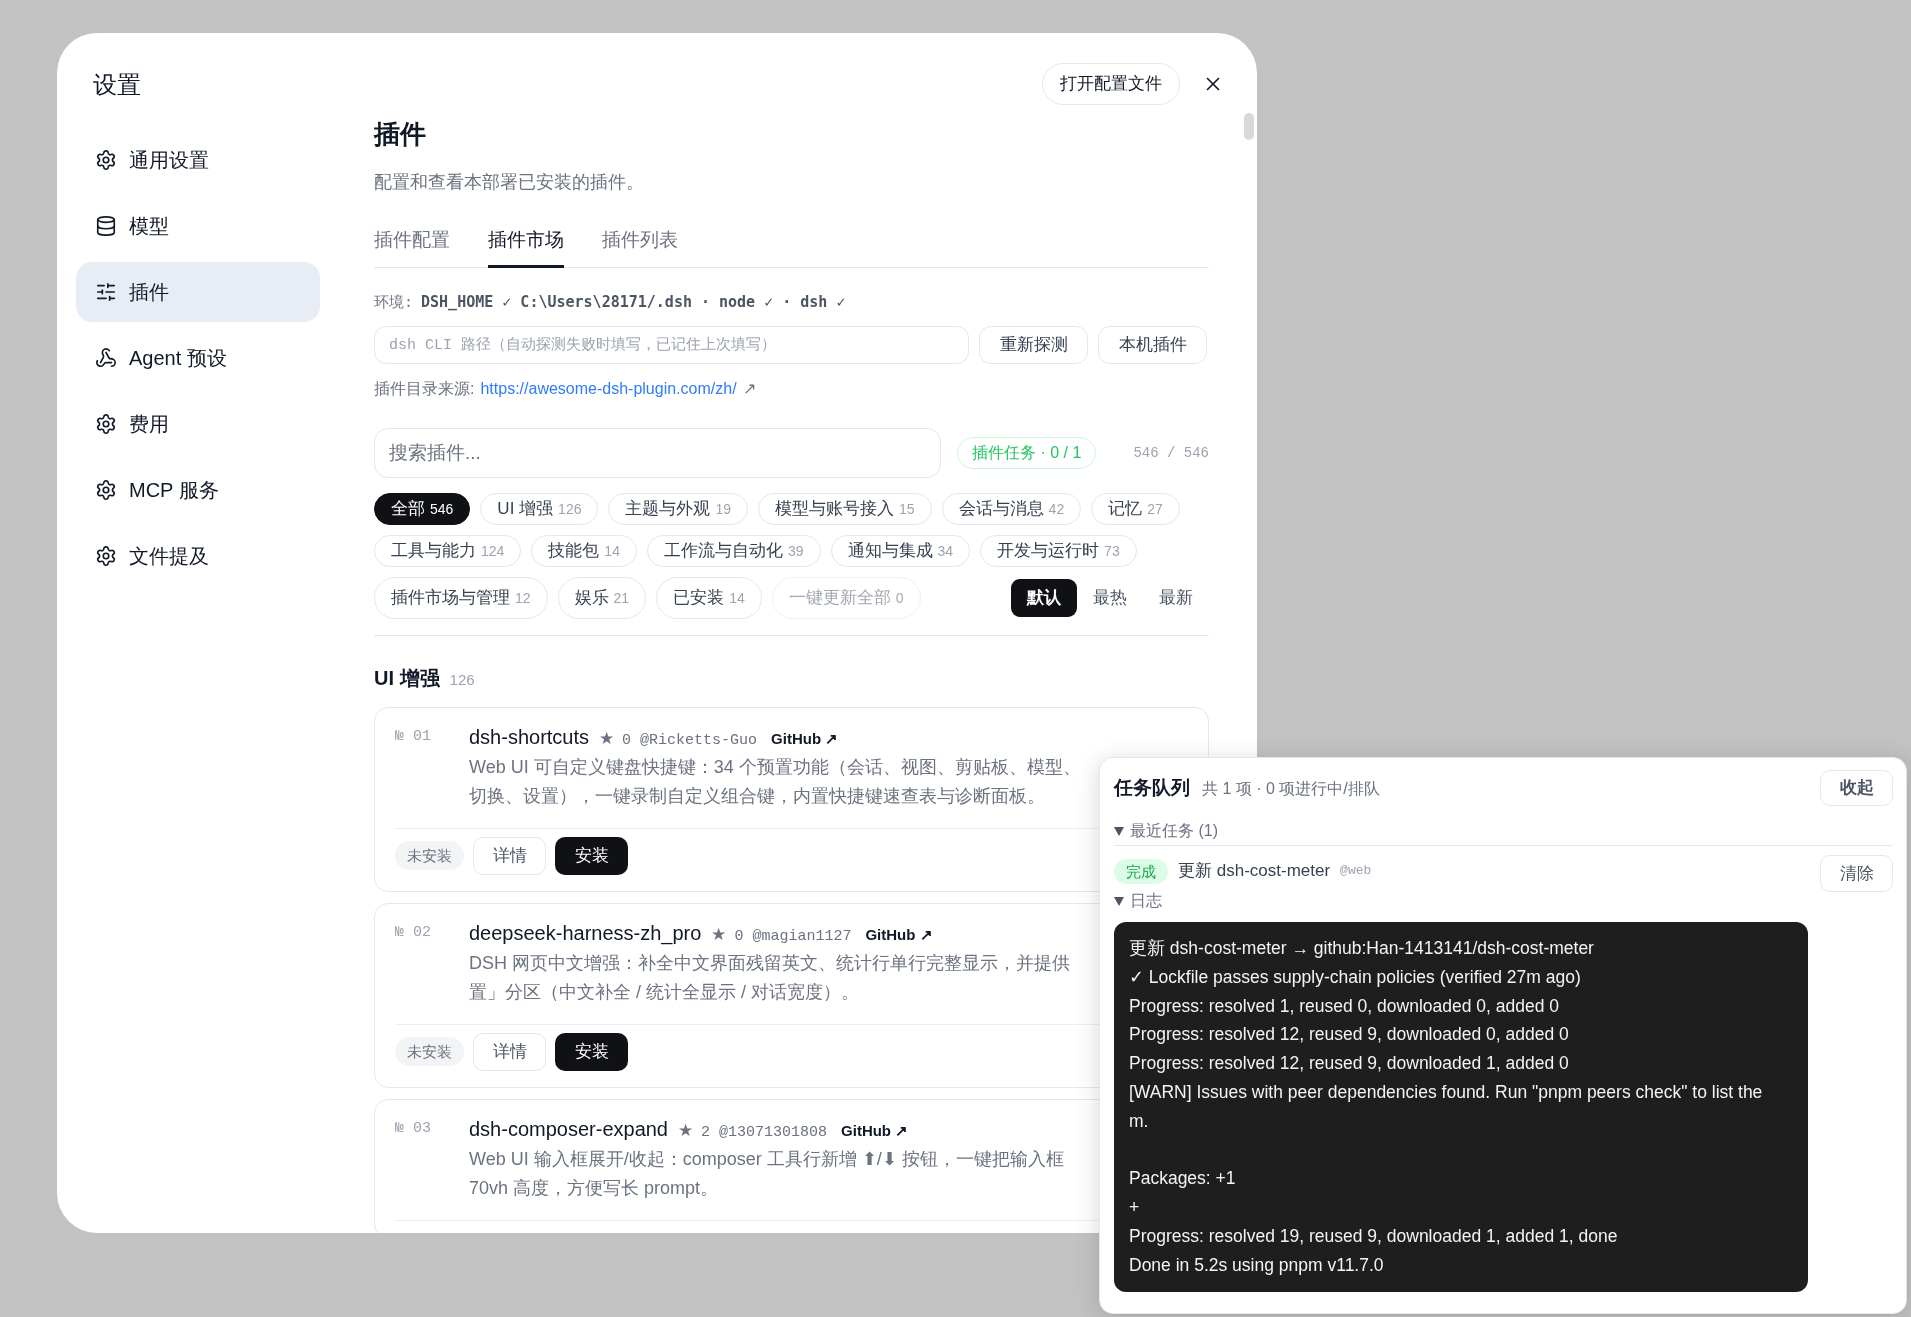  What do you see at coordinates (400, 134) in the screenshot?
I see `page-title: 插件` at bounding box center [400, 134].